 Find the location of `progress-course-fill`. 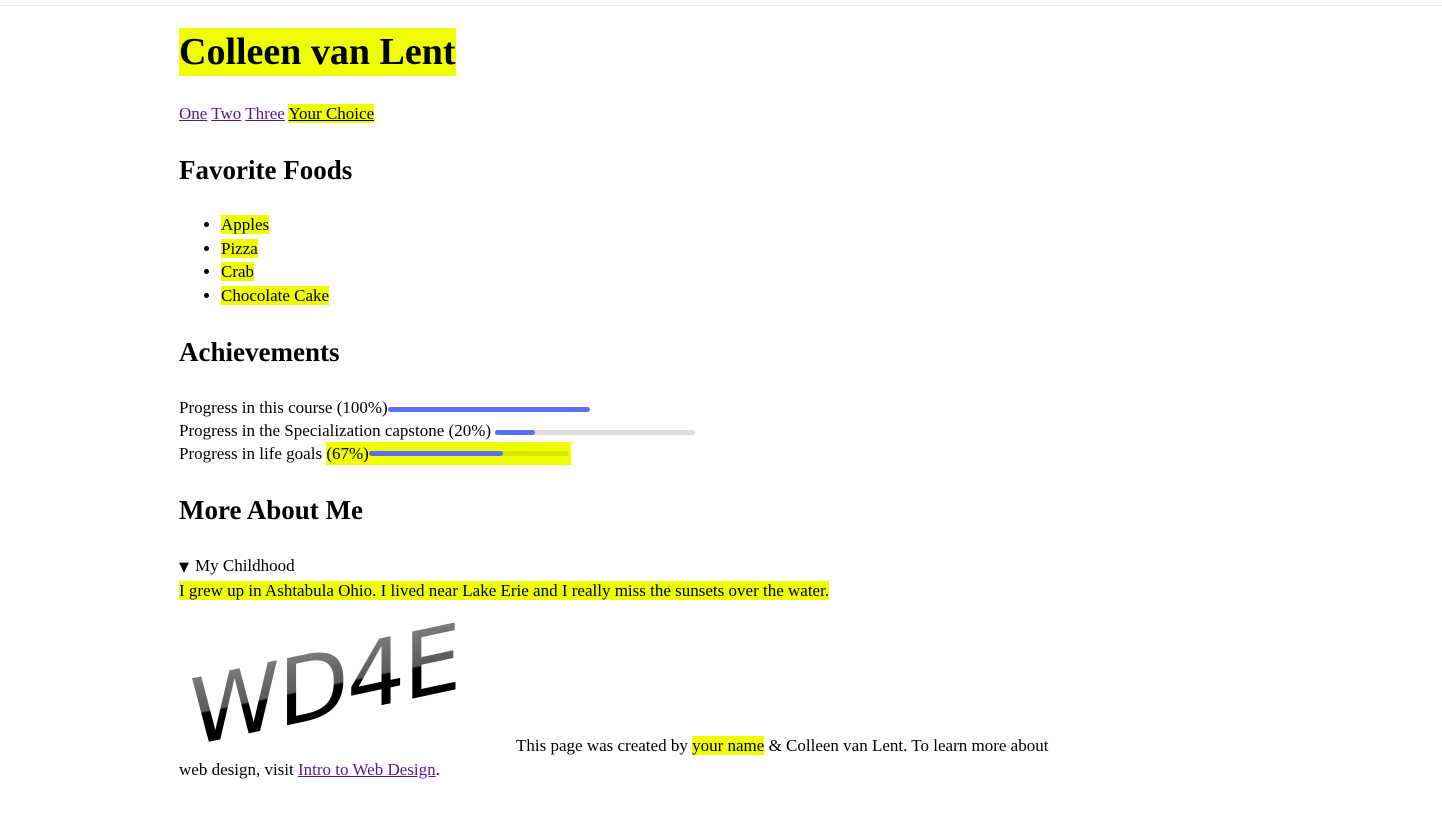

progress-course-fill is located at coordinates (488, 409).